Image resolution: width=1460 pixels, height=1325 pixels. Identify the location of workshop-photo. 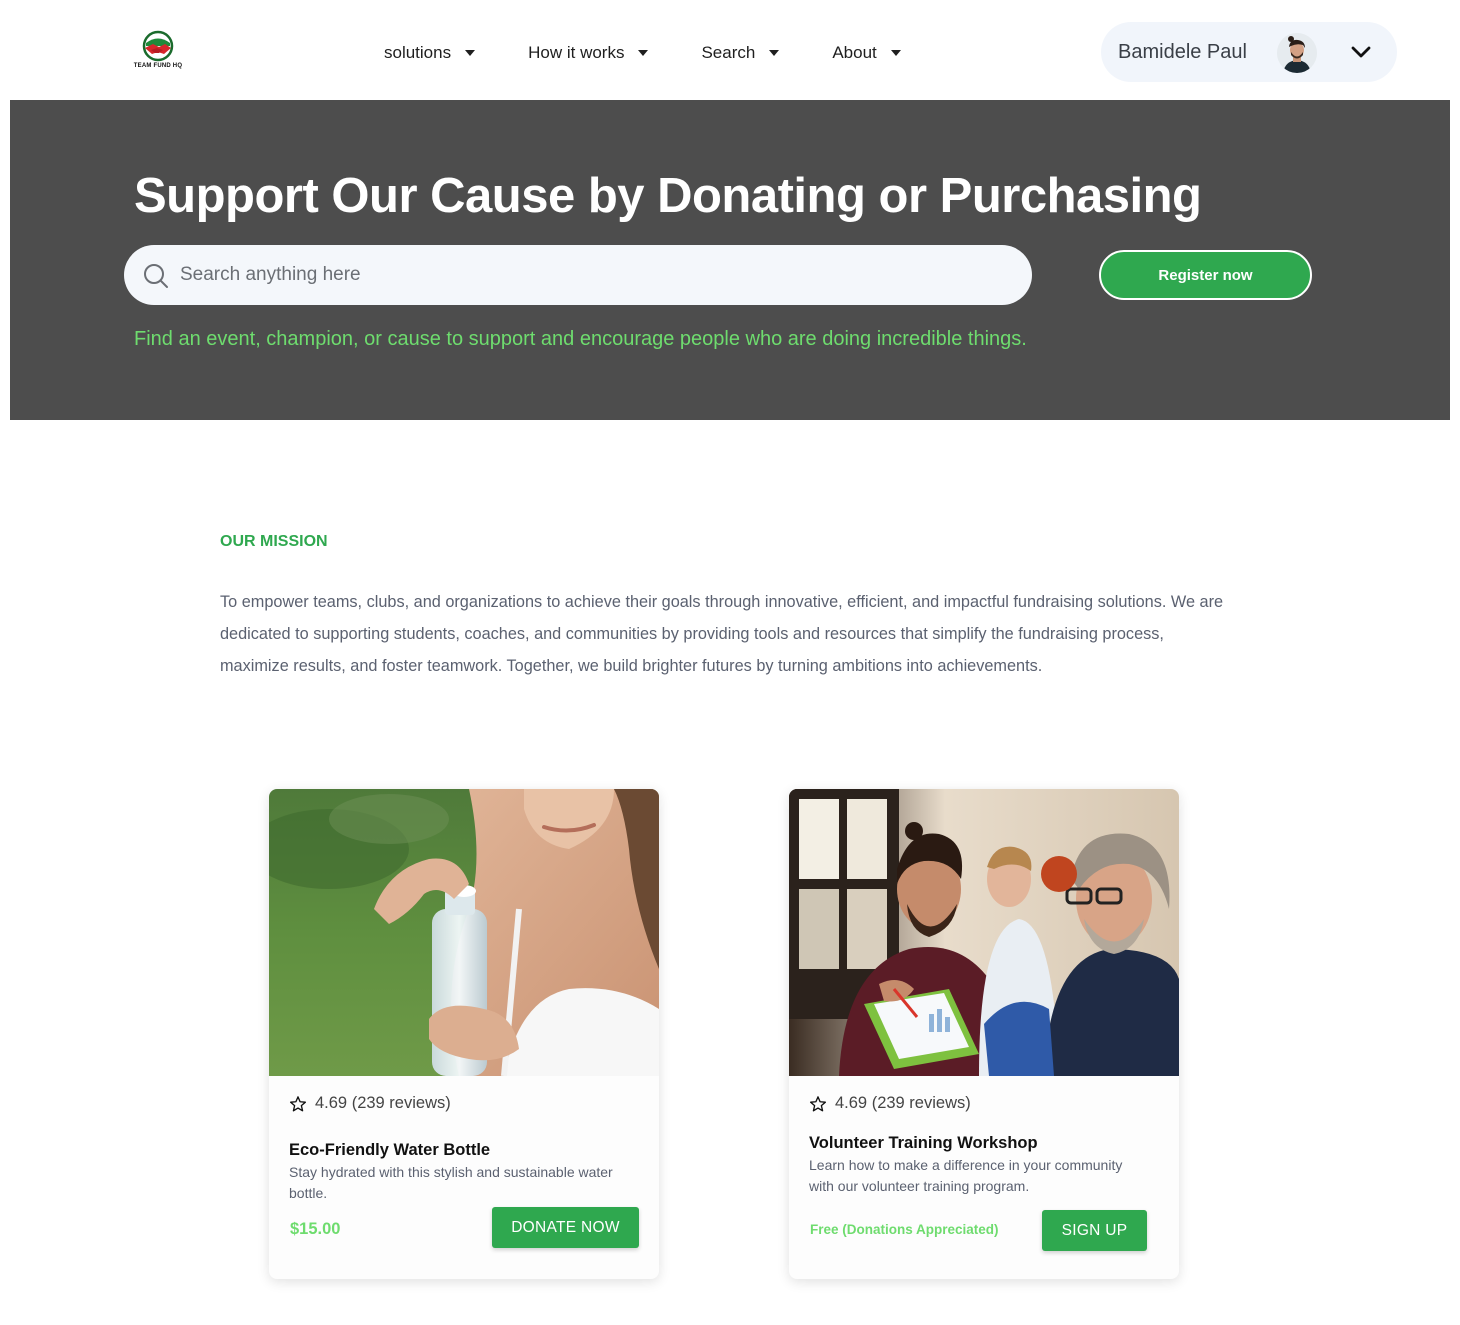
(984, 932).